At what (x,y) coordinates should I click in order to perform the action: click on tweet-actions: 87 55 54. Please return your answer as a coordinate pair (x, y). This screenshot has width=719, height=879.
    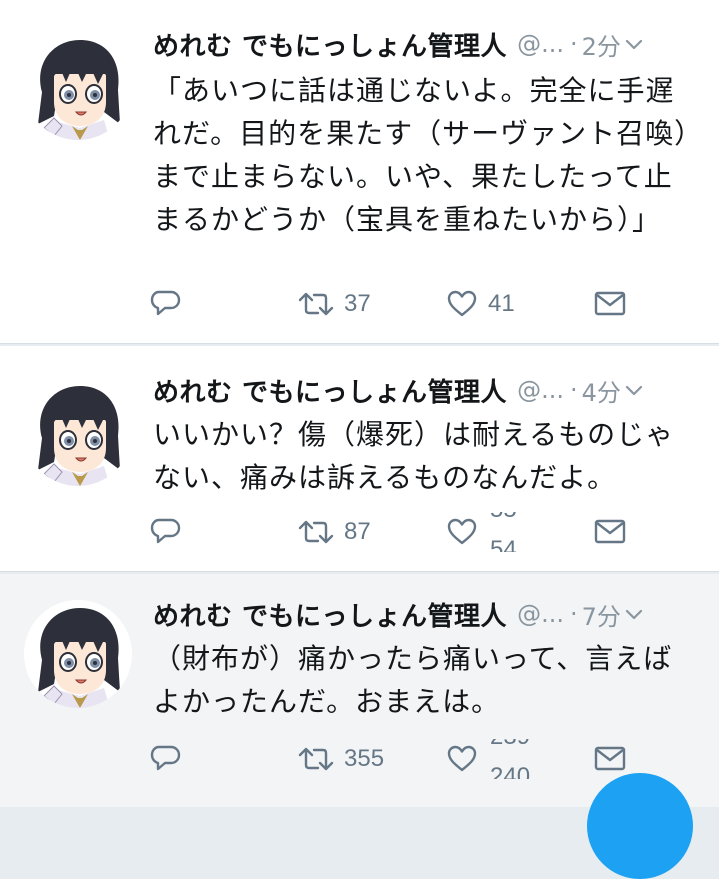
    Looking at the image, I should click on (395, 532).